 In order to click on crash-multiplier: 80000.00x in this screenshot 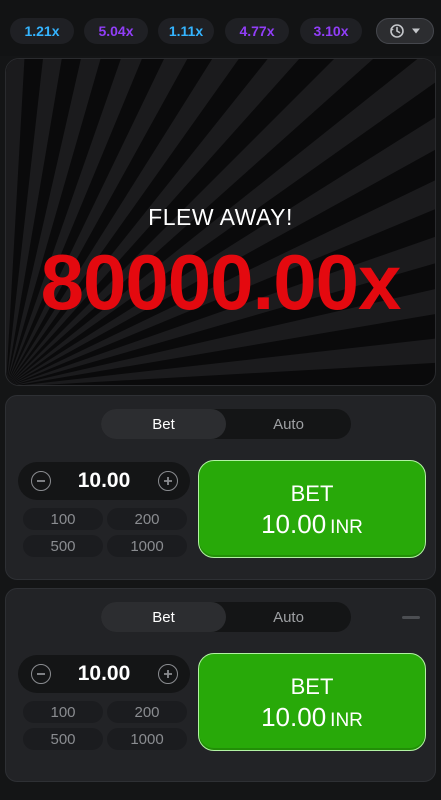, I will do `click(221, 282)`.